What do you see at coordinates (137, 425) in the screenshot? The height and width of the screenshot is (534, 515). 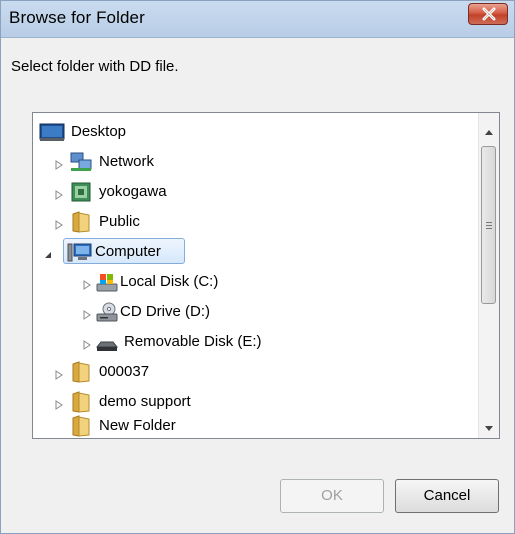 I see `tree-item-label: New Folder` at bounding box center [137, 425].